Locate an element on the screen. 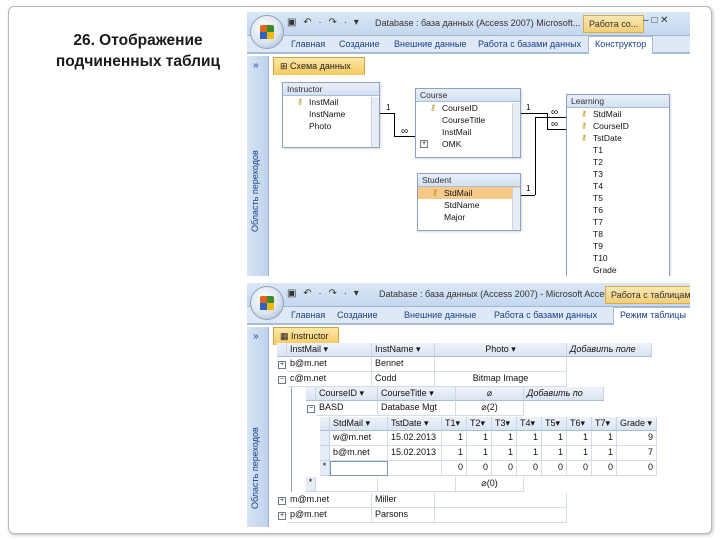  column-header-grade: Grade ▾ is located at coordinates (637, 424).